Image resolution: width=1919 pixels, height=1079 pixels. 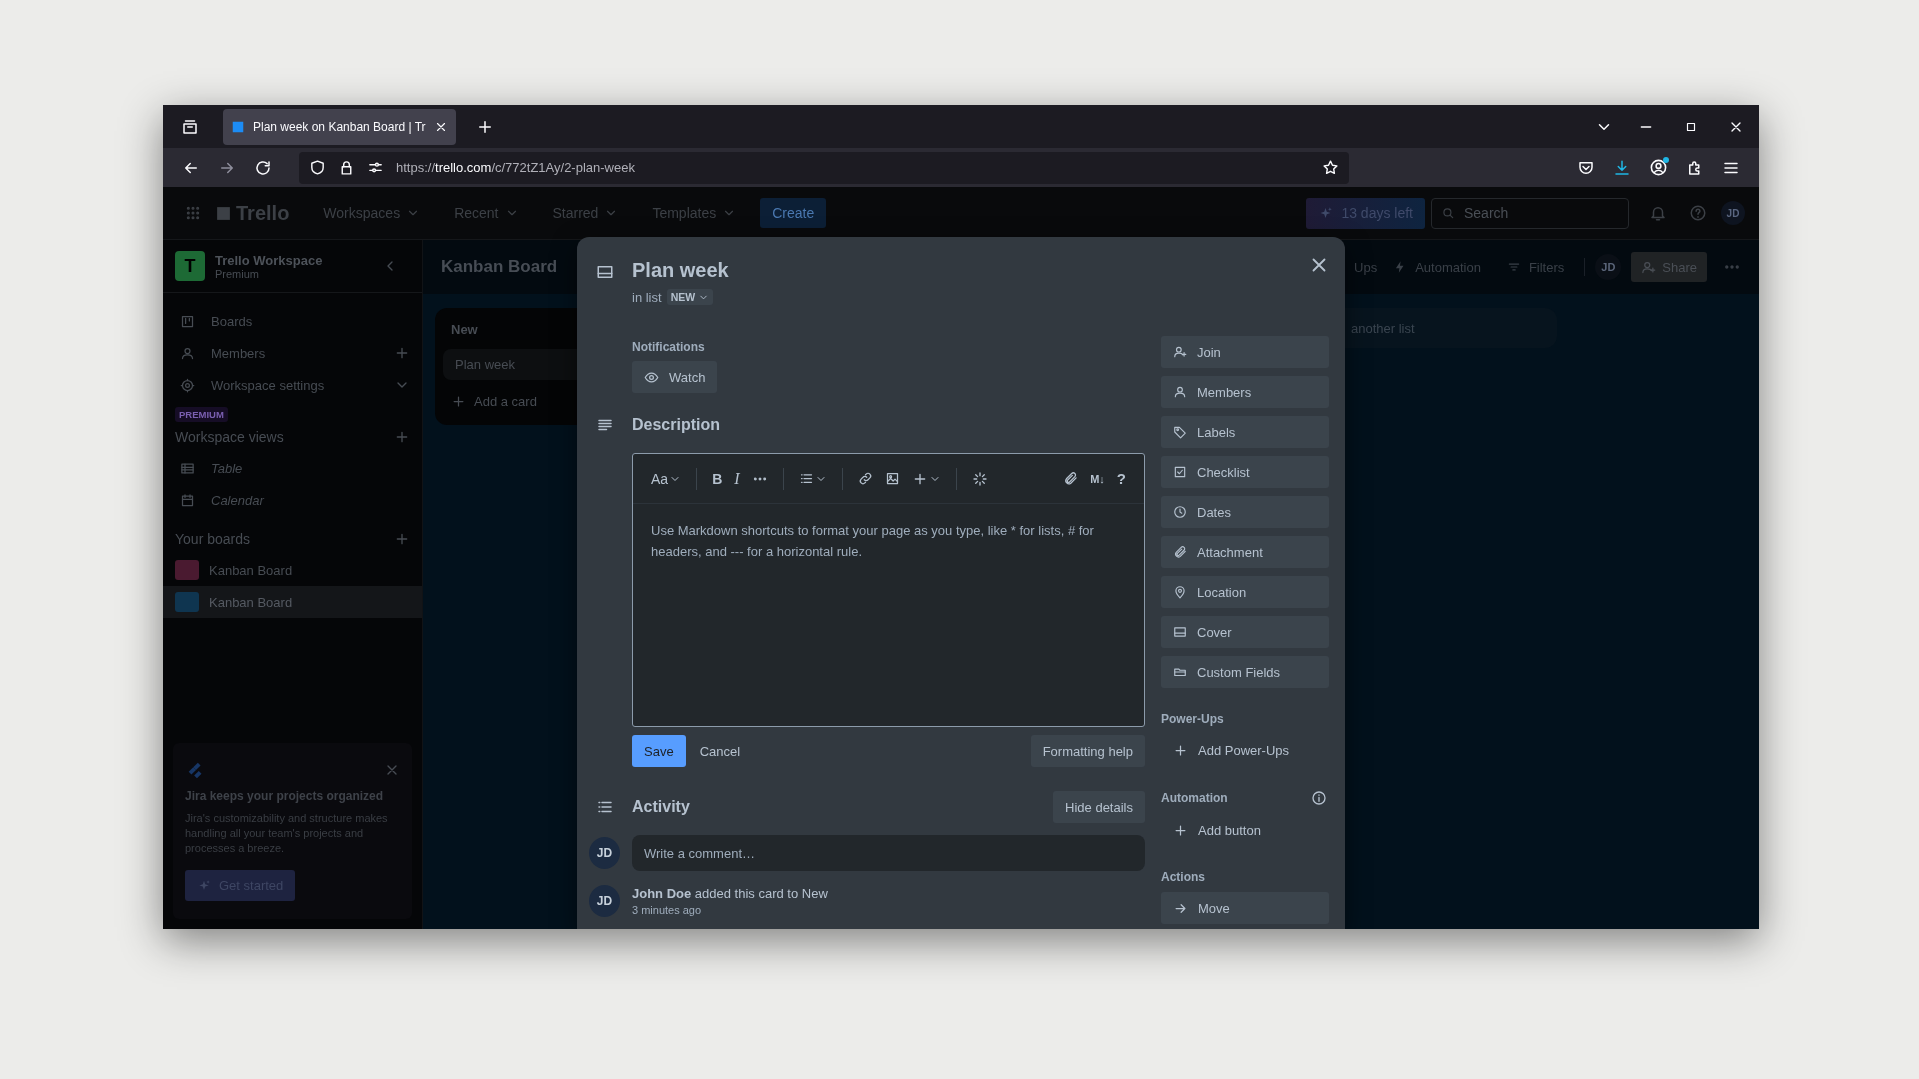 What do you see at coordinates (212, 539) in the screenshot?
I see `section-title: Your boards` at bounding box center [212, 539].